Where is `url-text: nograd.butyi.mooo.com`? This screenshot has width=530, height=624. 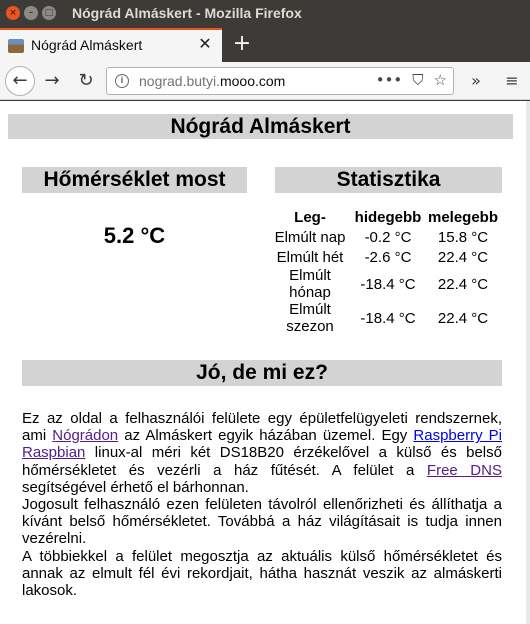 url-text: nograd.butyi.mooo.com is located at coordinates (212, 81).